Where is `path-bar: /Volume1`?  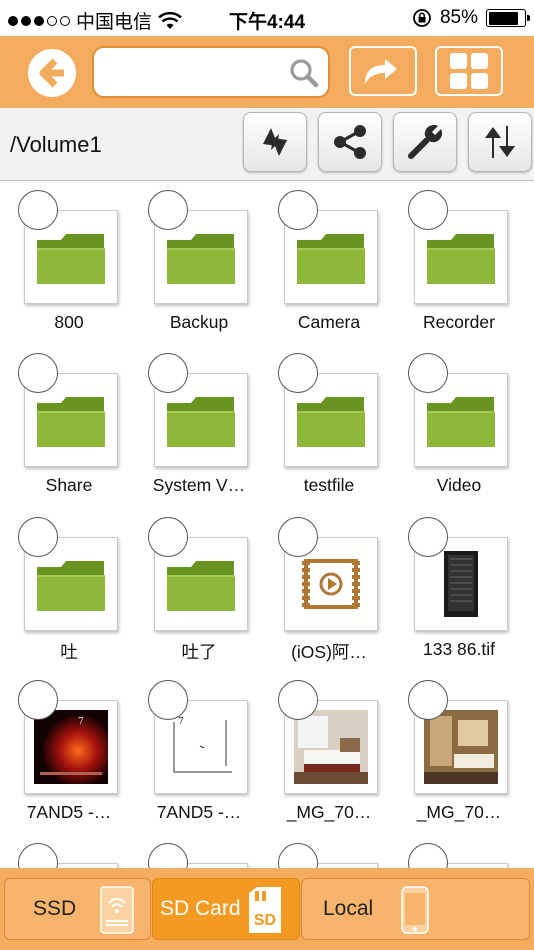 path-bar: /Volume1 is located at coordinates (267, 144).